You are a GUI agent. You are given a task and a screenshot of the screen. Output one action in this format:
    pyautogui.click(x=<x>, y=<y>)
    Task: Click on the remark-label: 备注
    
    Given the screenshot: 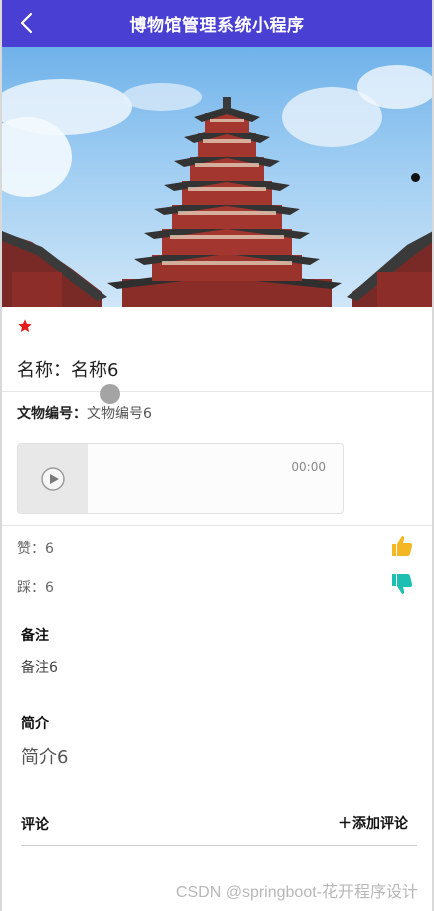 What is the action you would take?
    pyautogui.click(x=35, y=636)
    